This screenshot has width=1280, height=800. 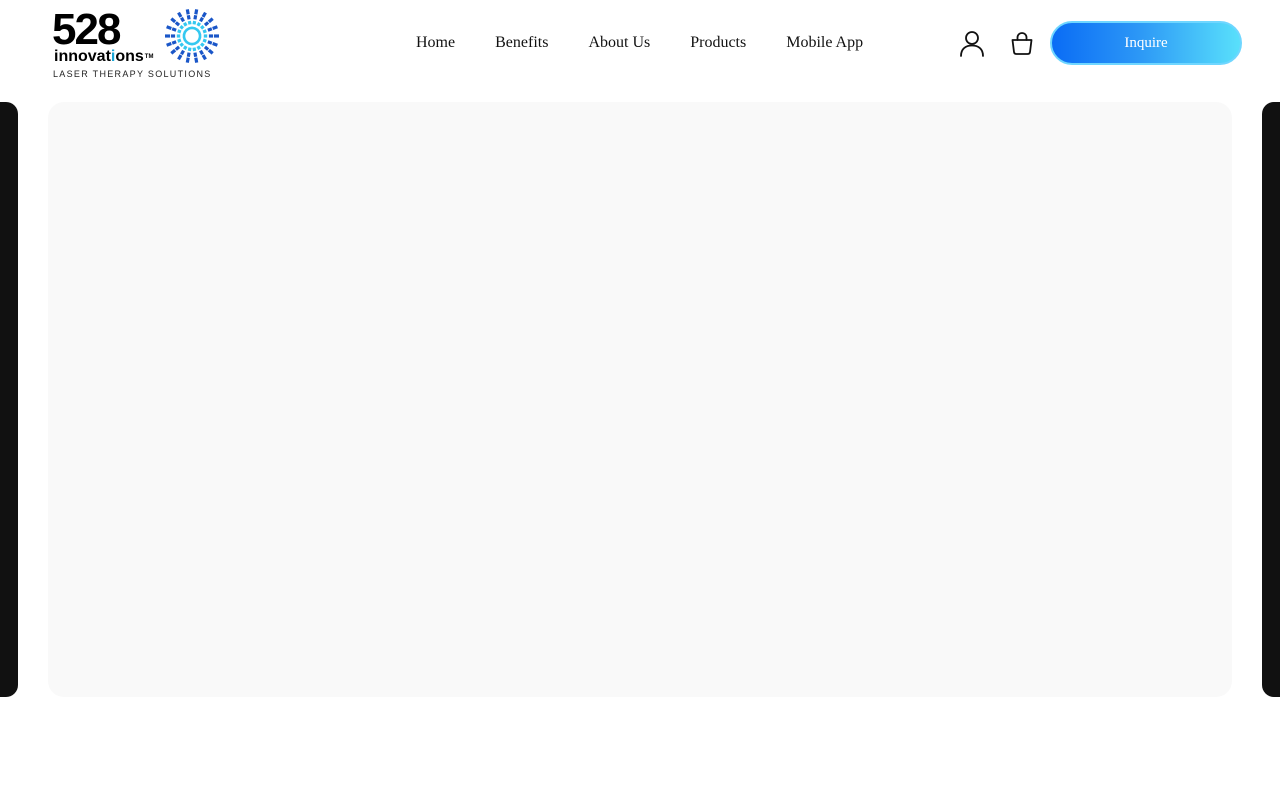 I want to click on nav-item-about-us: About Us, so click(x=619, y=43).